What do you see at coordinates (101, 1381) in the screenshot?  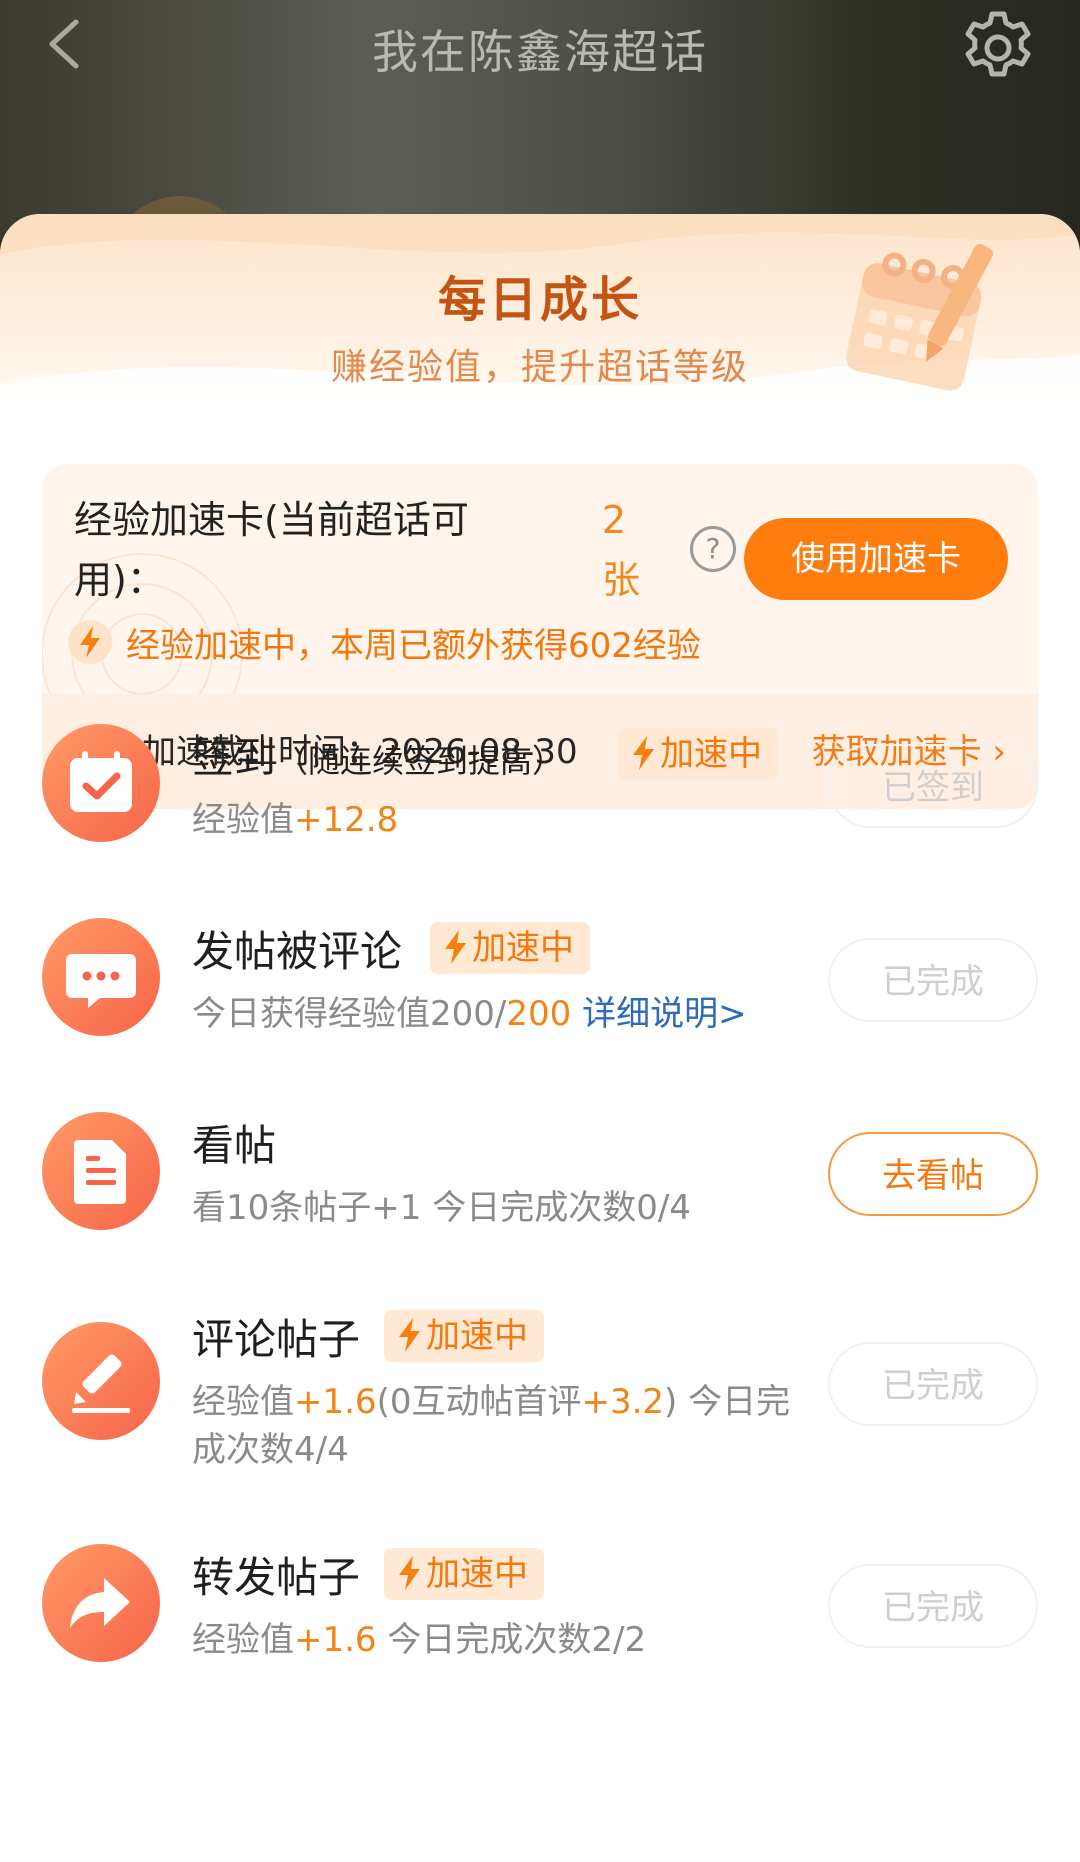 I see `pencil-icon` at bounding box center [101, 1381].